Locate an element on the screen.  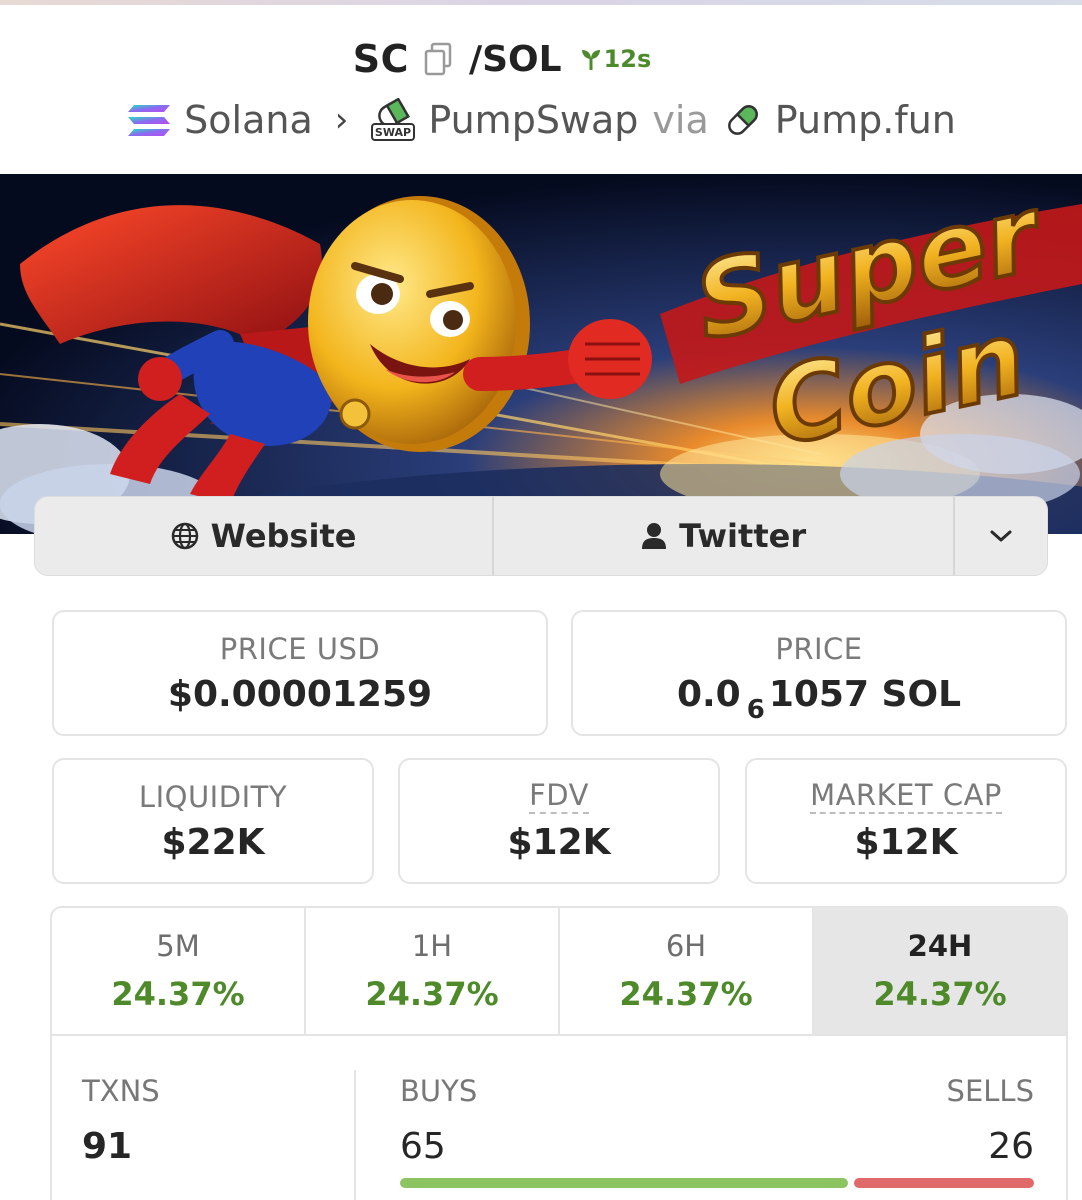
user-icon is located at coordinates (654, 536).